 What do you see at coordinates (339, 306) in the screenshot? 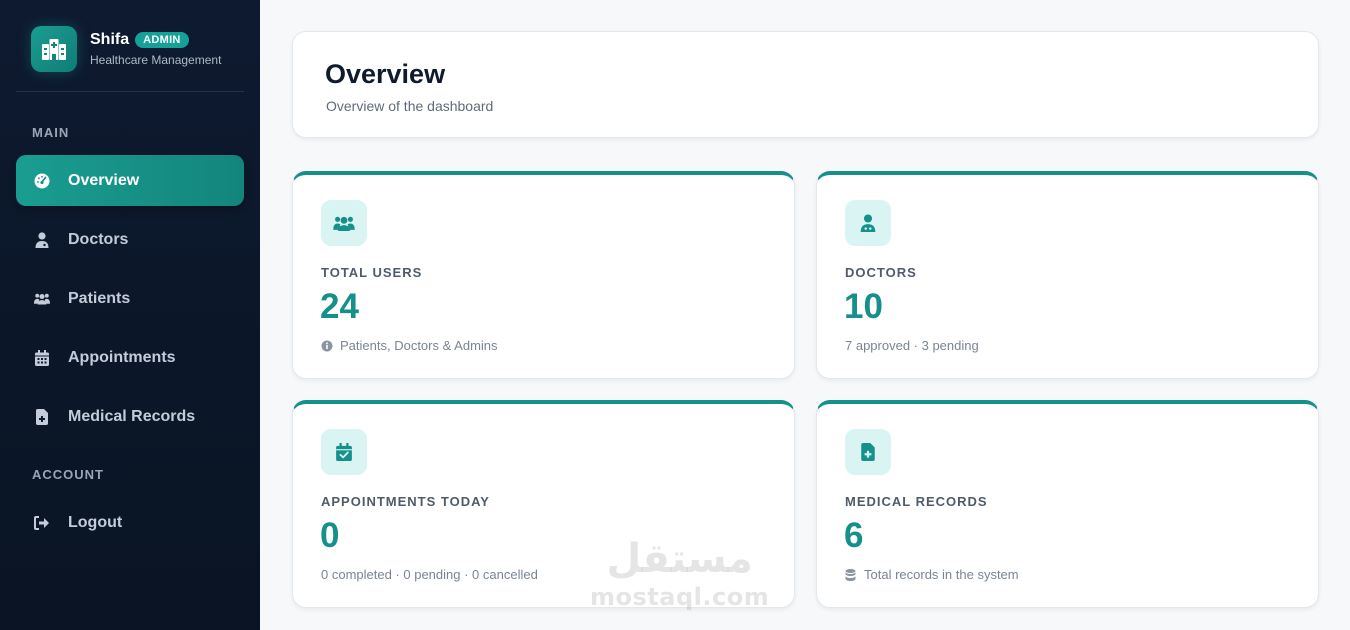
I see `stat-value: 24` at bounding box center [339, 306].